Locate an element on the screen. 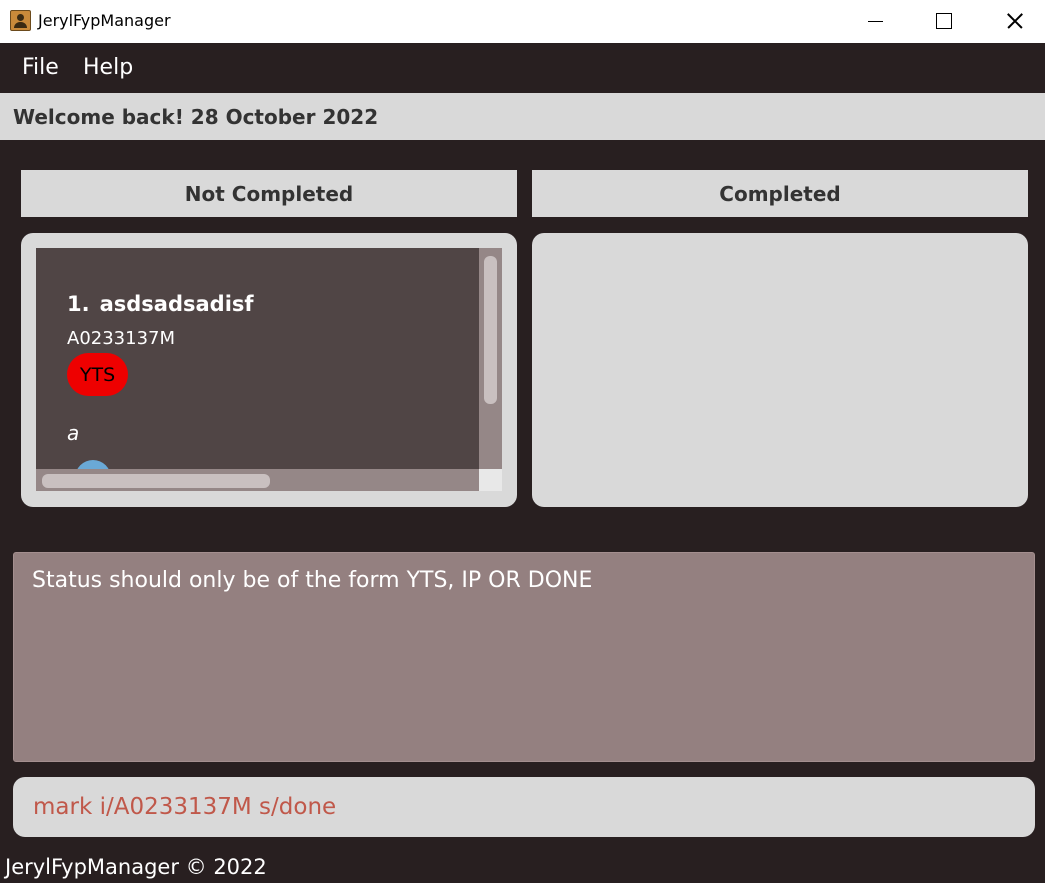 The height and width of the screenshot is (883, 1045). horizontal-scrollbar is located at coordinates (257, 480).